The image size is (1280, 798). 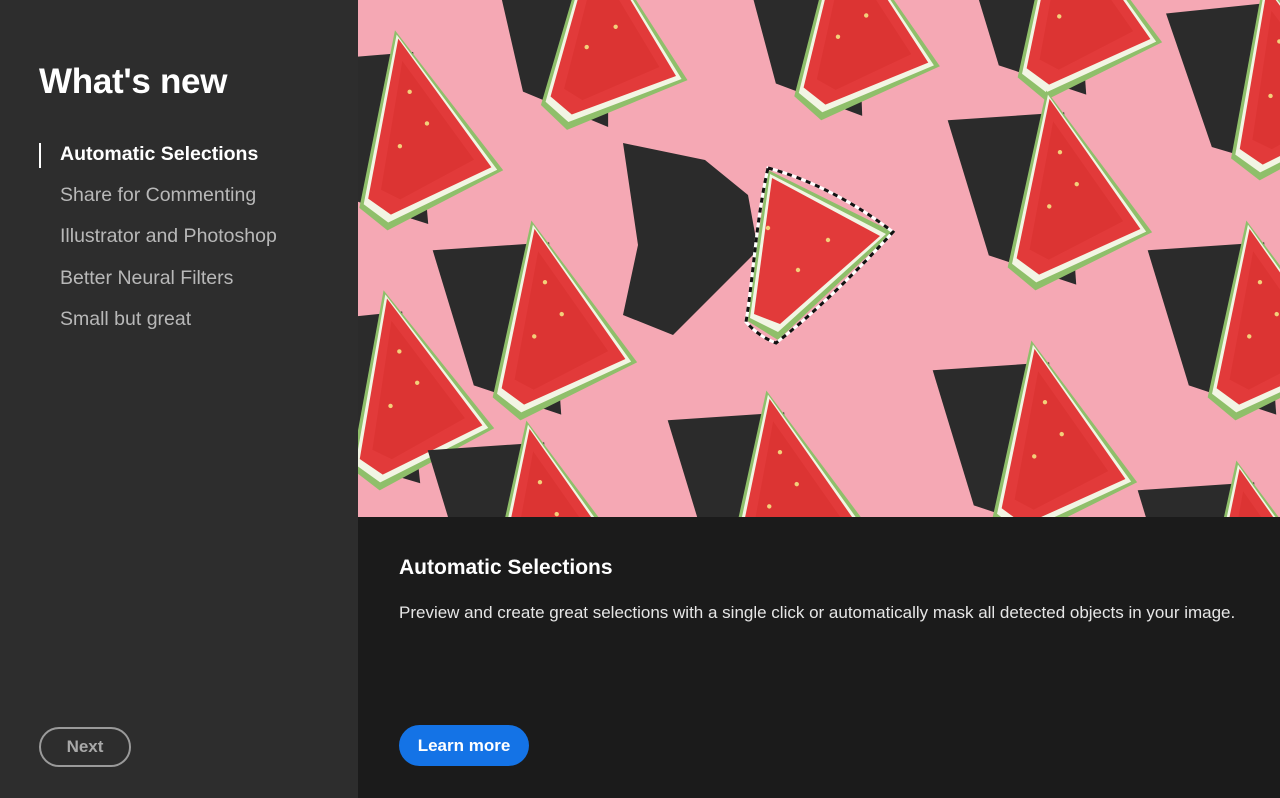 I want to click on page-title: What's new, so click(x=133, y=81).